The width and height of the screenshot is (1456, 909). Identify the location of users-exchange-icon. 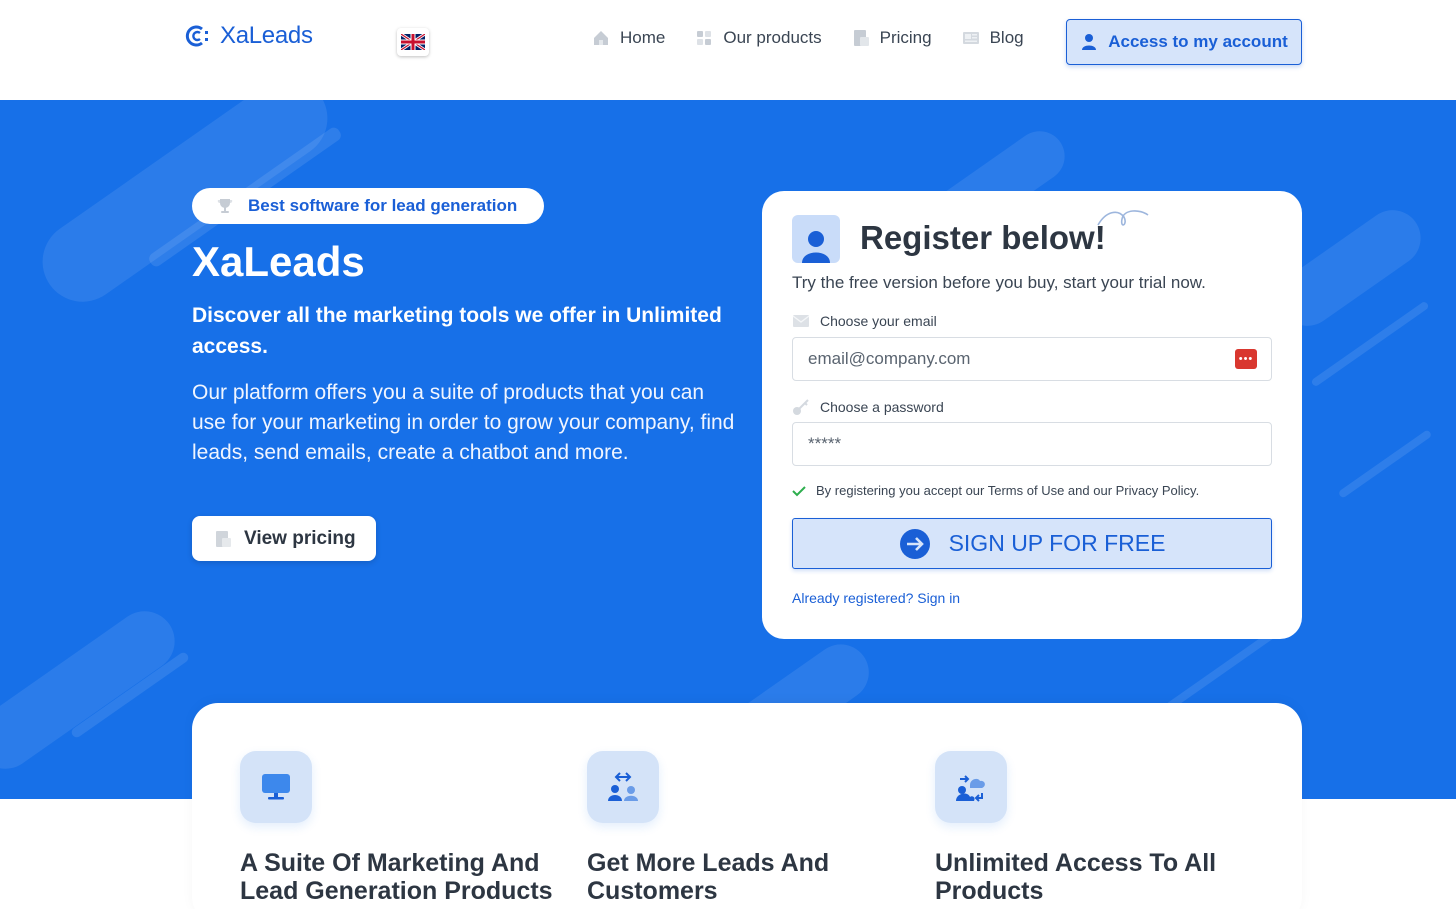
(623, 786).